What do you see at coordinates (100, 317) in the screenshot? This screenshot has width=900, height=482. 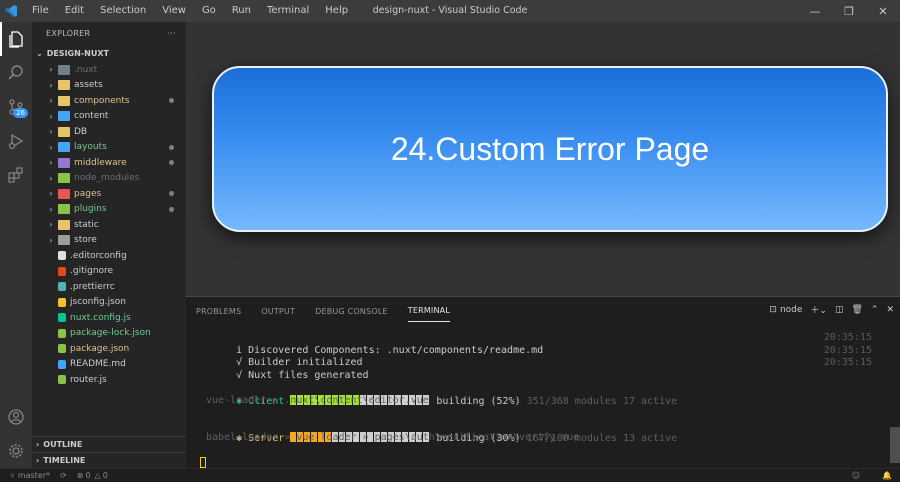 I see `tree-item-label: nuxt.config.js` at bounding box center [100, 317].